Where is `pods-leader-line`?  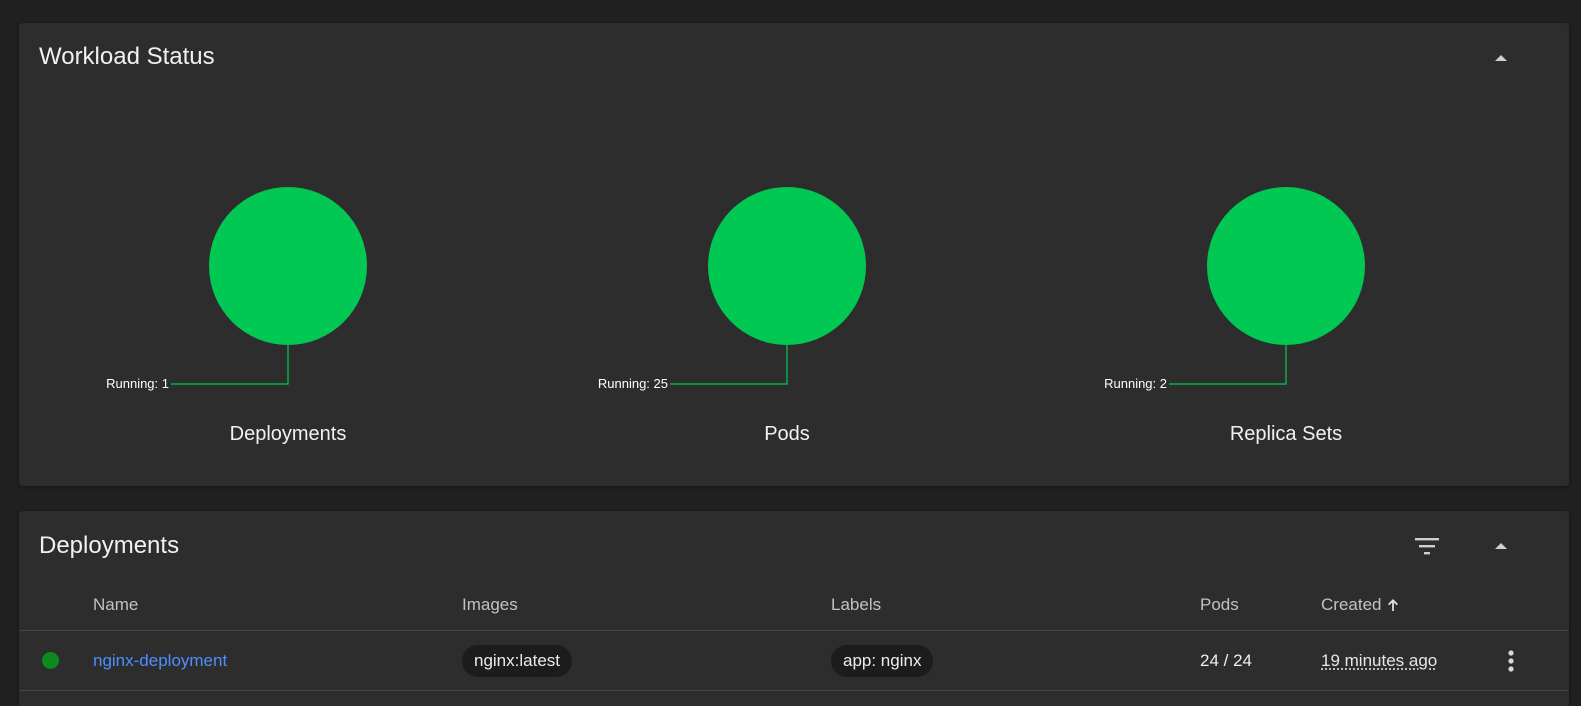
pods-leader-line is located at coordinates (729, 365).